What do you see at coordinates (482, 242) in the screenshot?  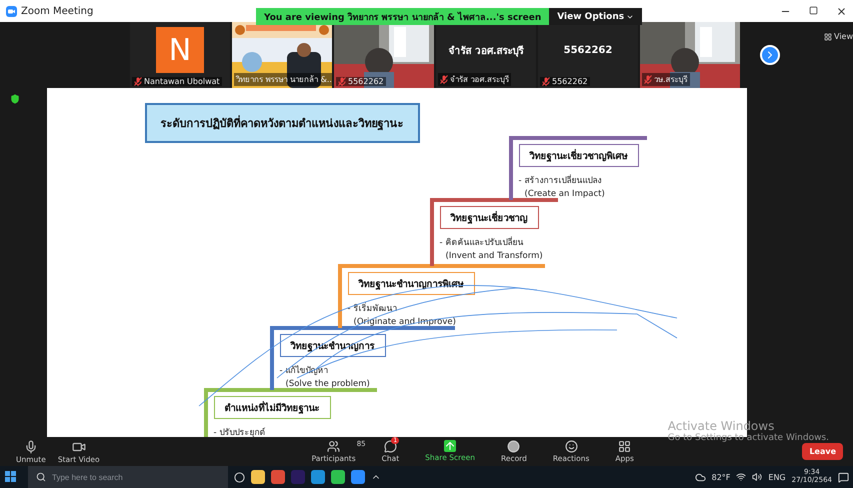 I see `step-bullet: - คิดค้นและปรับเปลี่ยน` at bounding box center [482, 242].